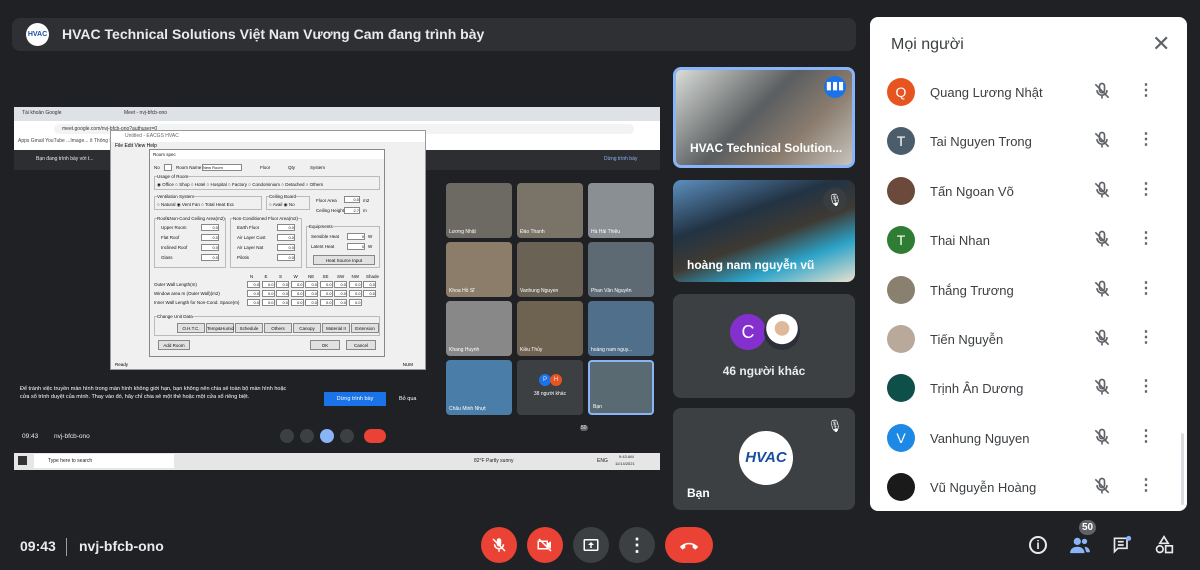 The width and height of the screenshot is (1200, 570). Describe the element at coordinates (22, 460) in the screenshot. I see `windows-start-icon` at that location.